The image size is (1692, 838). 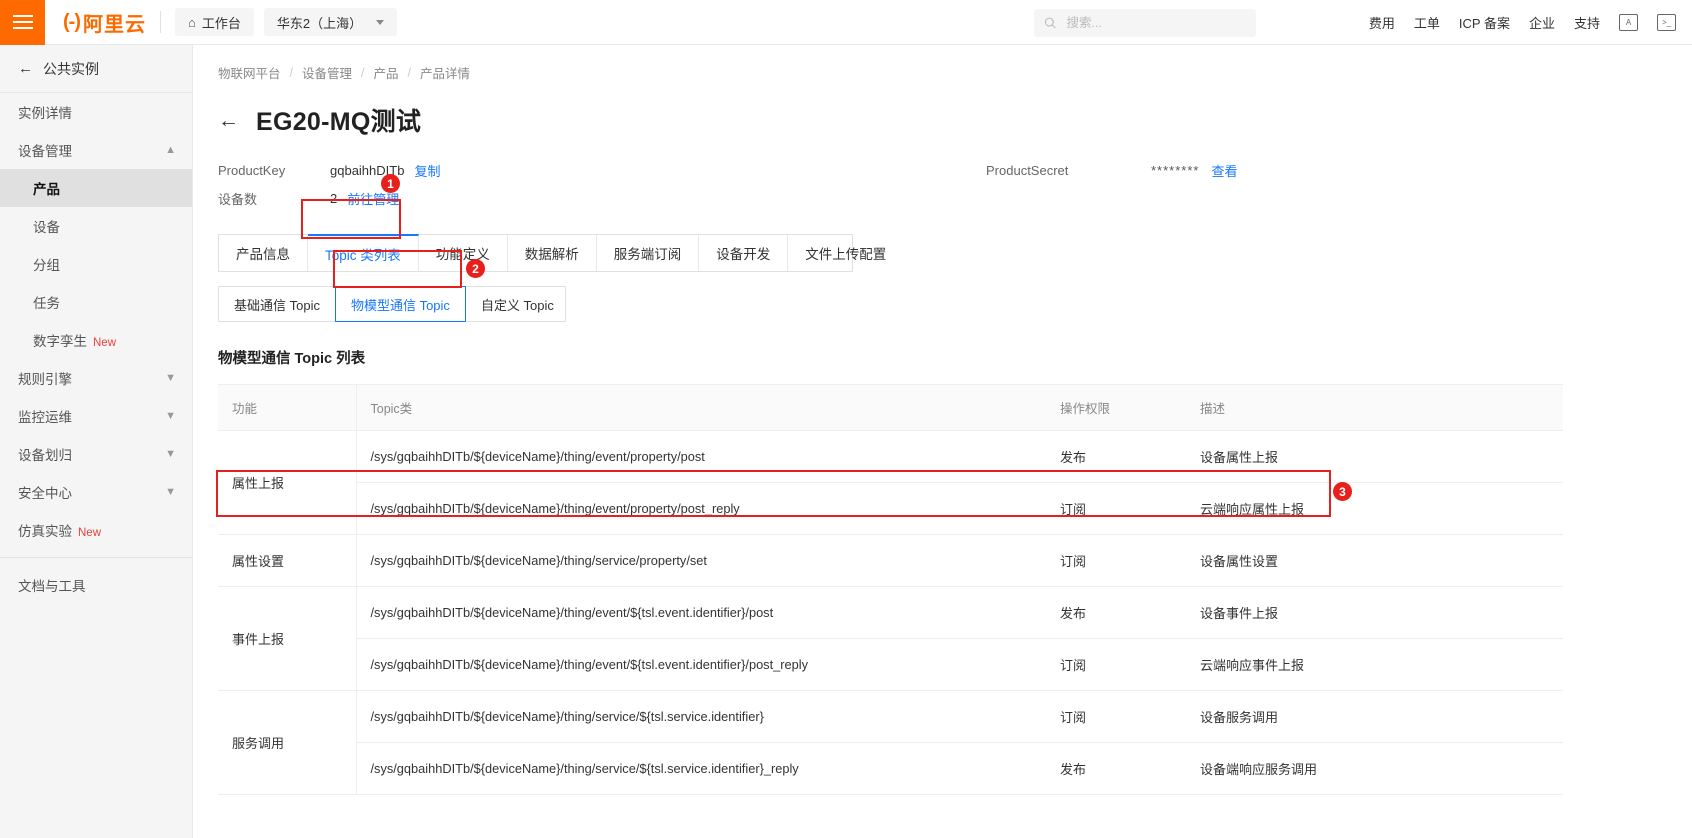 I want to click on workbench-label: 工作台, so click(x=221, y=23).